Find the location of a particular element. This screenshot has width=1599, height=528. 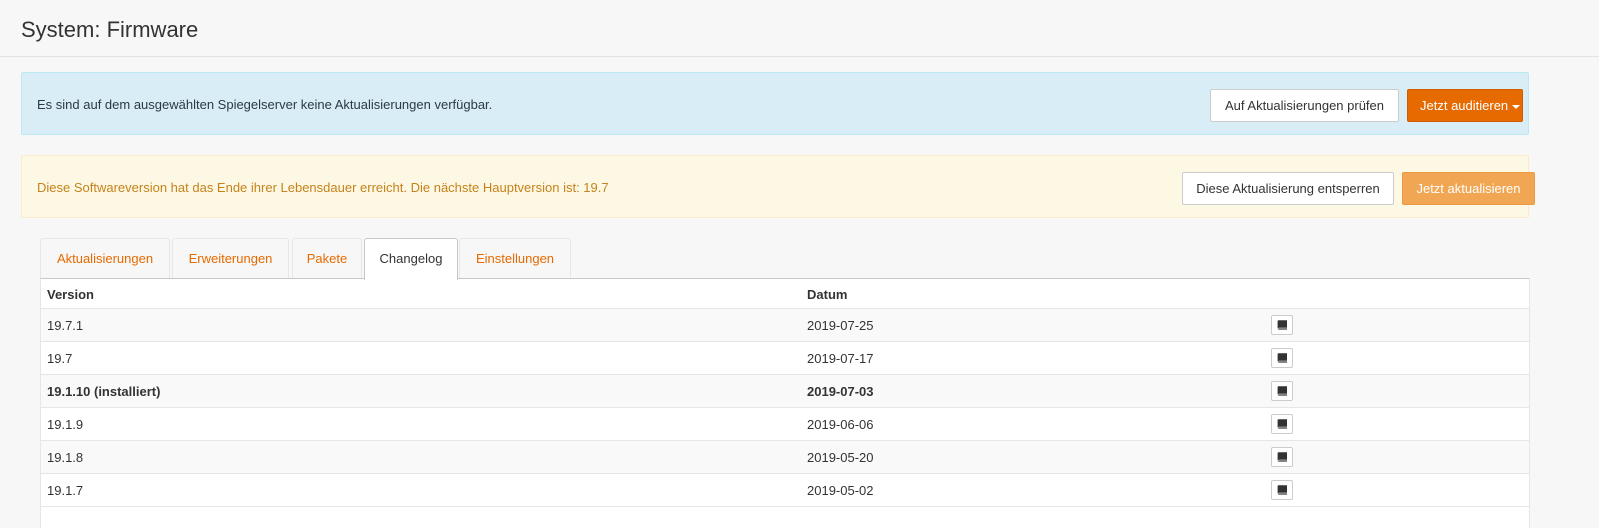

version-cell: 19.1.8 is located at coordinates (65, 457).